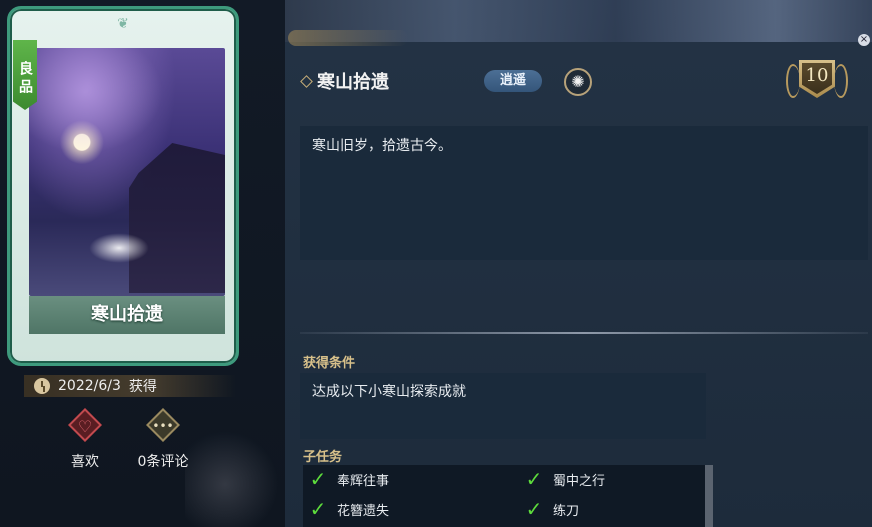 The height and width of the screenshot is (527, 872). What do you see at coordinates (119, 248) in the screenshot?
I see `lantern-glow` at bounding box center [119, 248].